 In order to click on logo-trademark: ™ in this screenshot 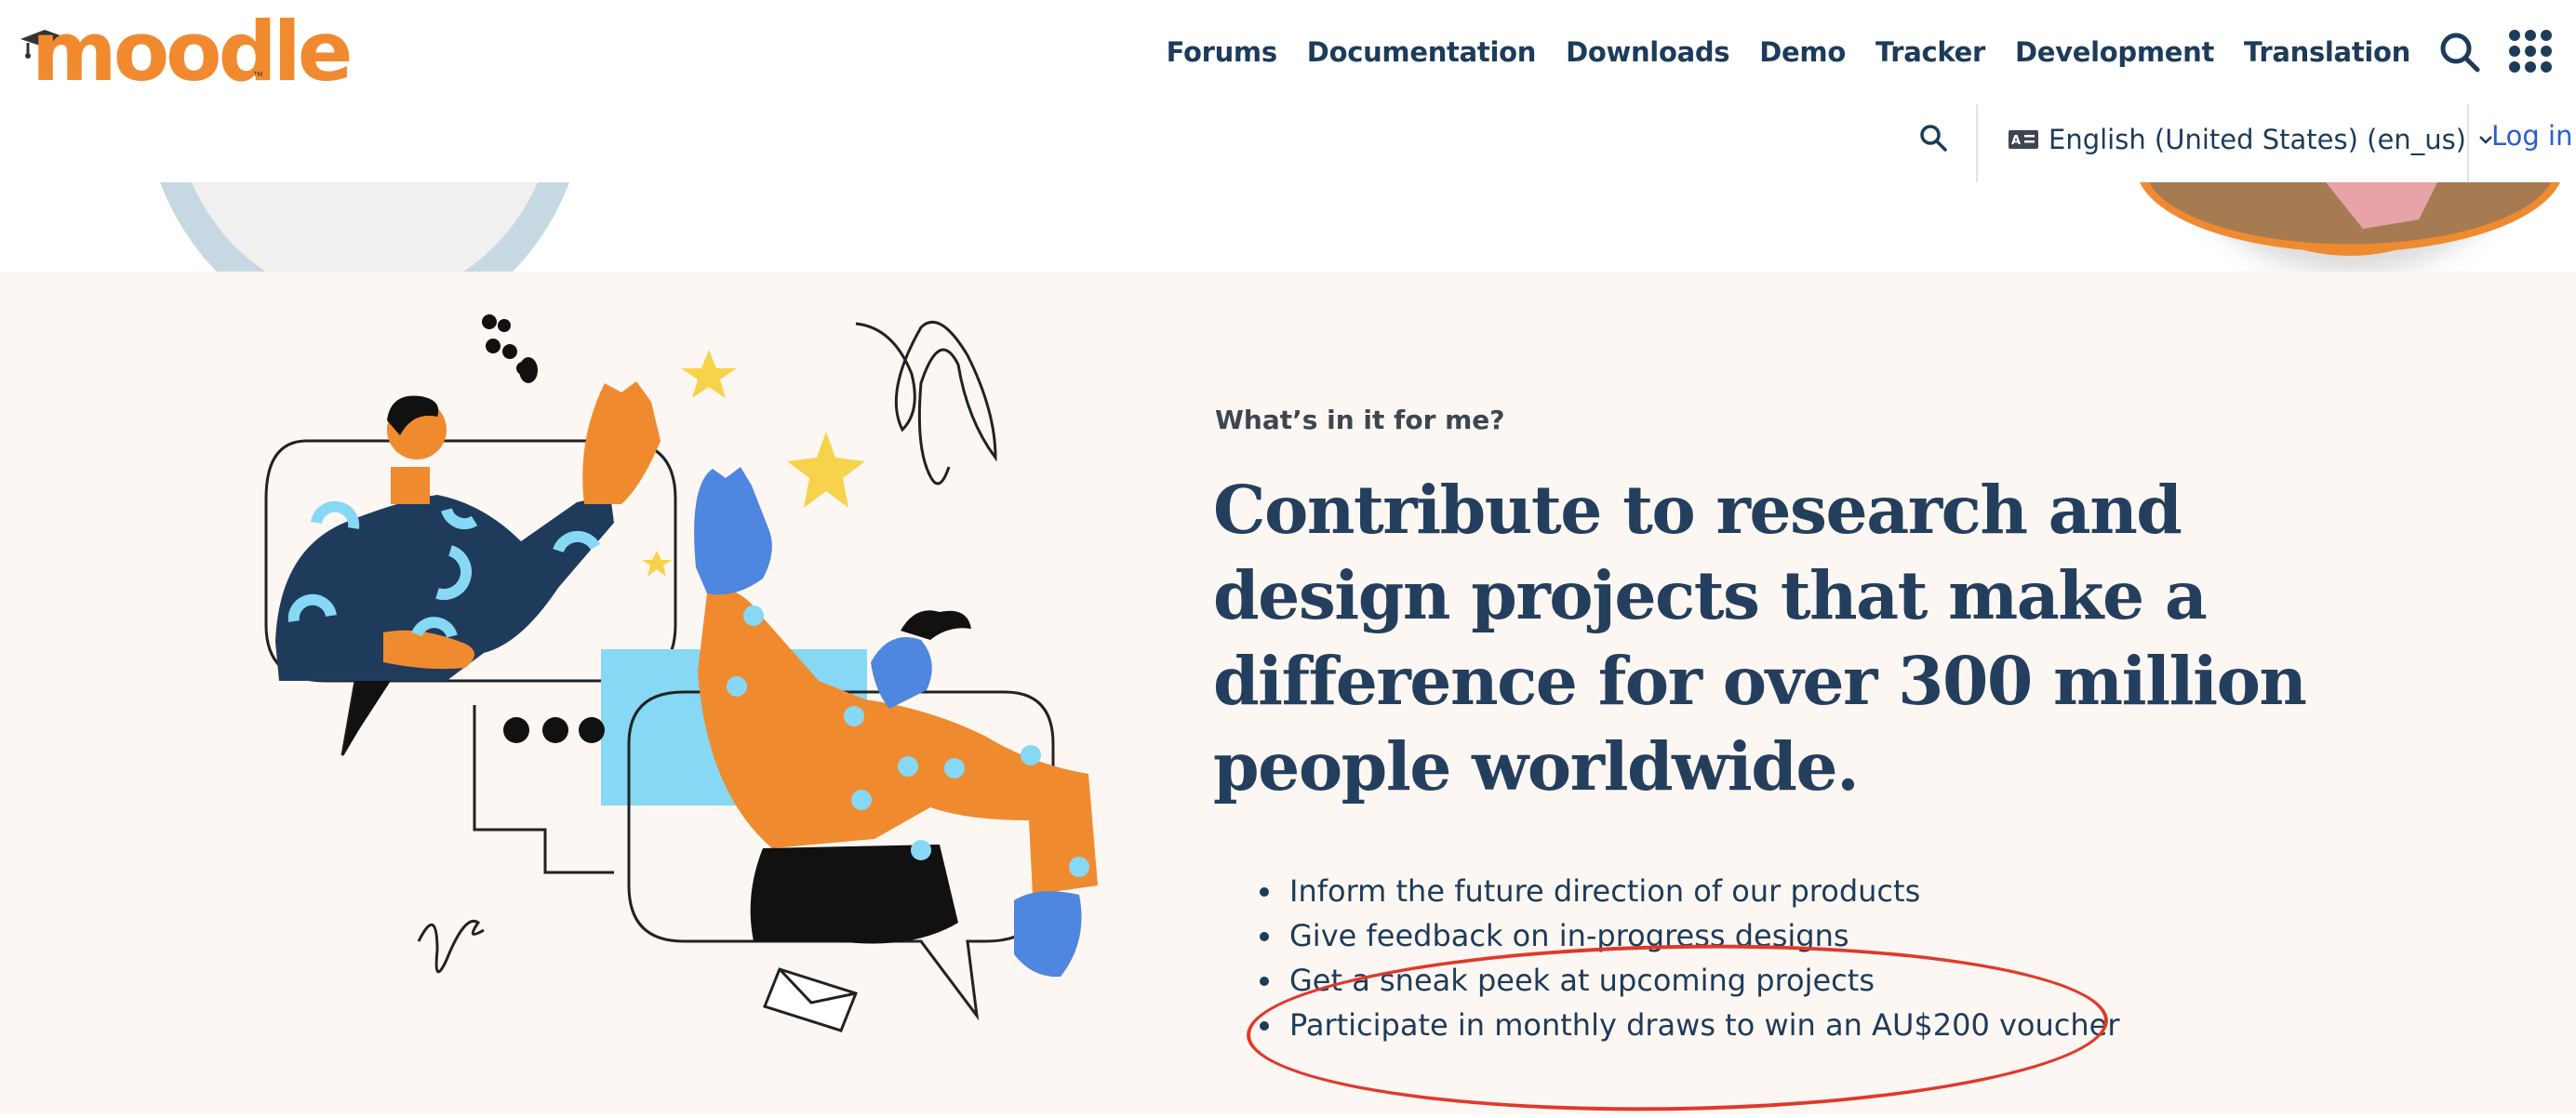, I will do `click(258, 76)`.